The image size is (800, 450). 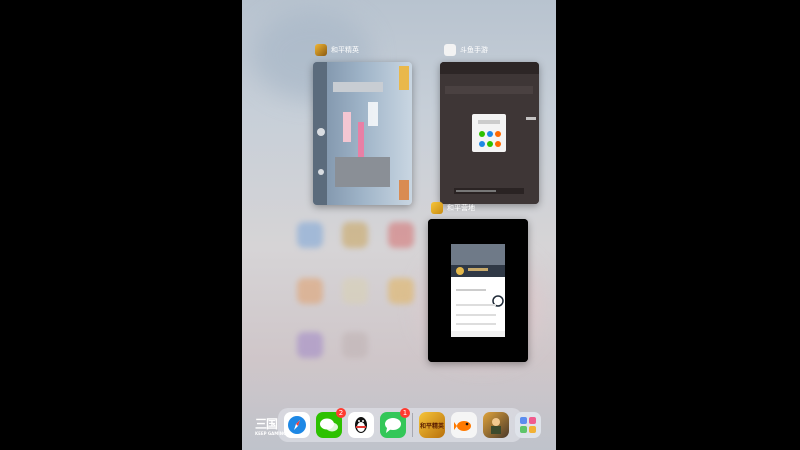 I want to click on heping-jingying-icon, so click(x=321, y=50).